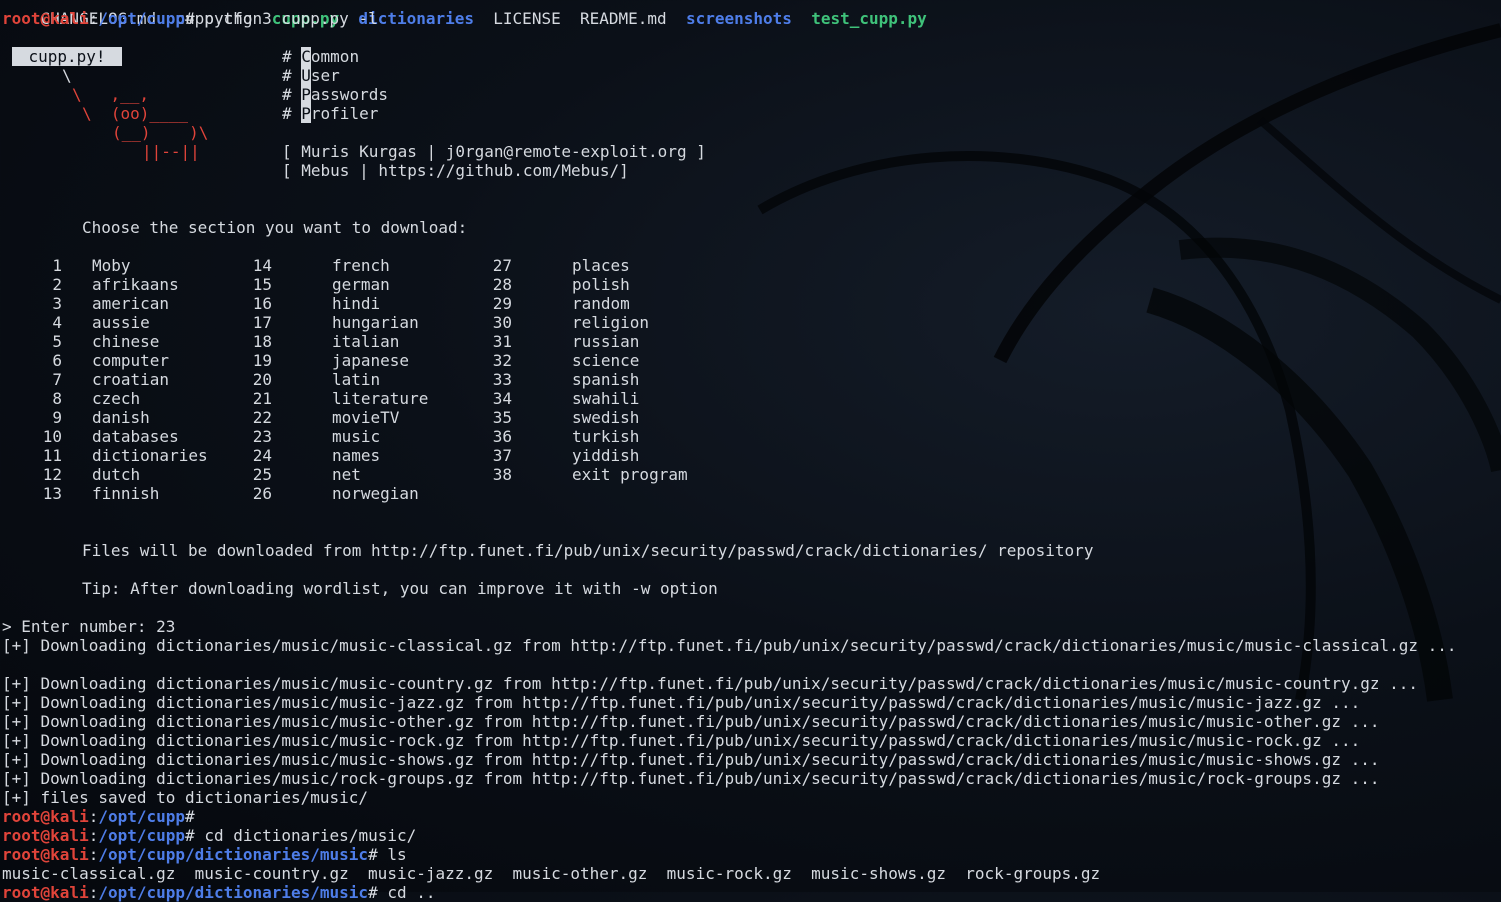 Image resolution: width=1501 pixels, height=902 pixels. What do you see at coordinates (375, 493) in the screenshot?
I see `section-name: norwegian` at bounding box center [375, 493].